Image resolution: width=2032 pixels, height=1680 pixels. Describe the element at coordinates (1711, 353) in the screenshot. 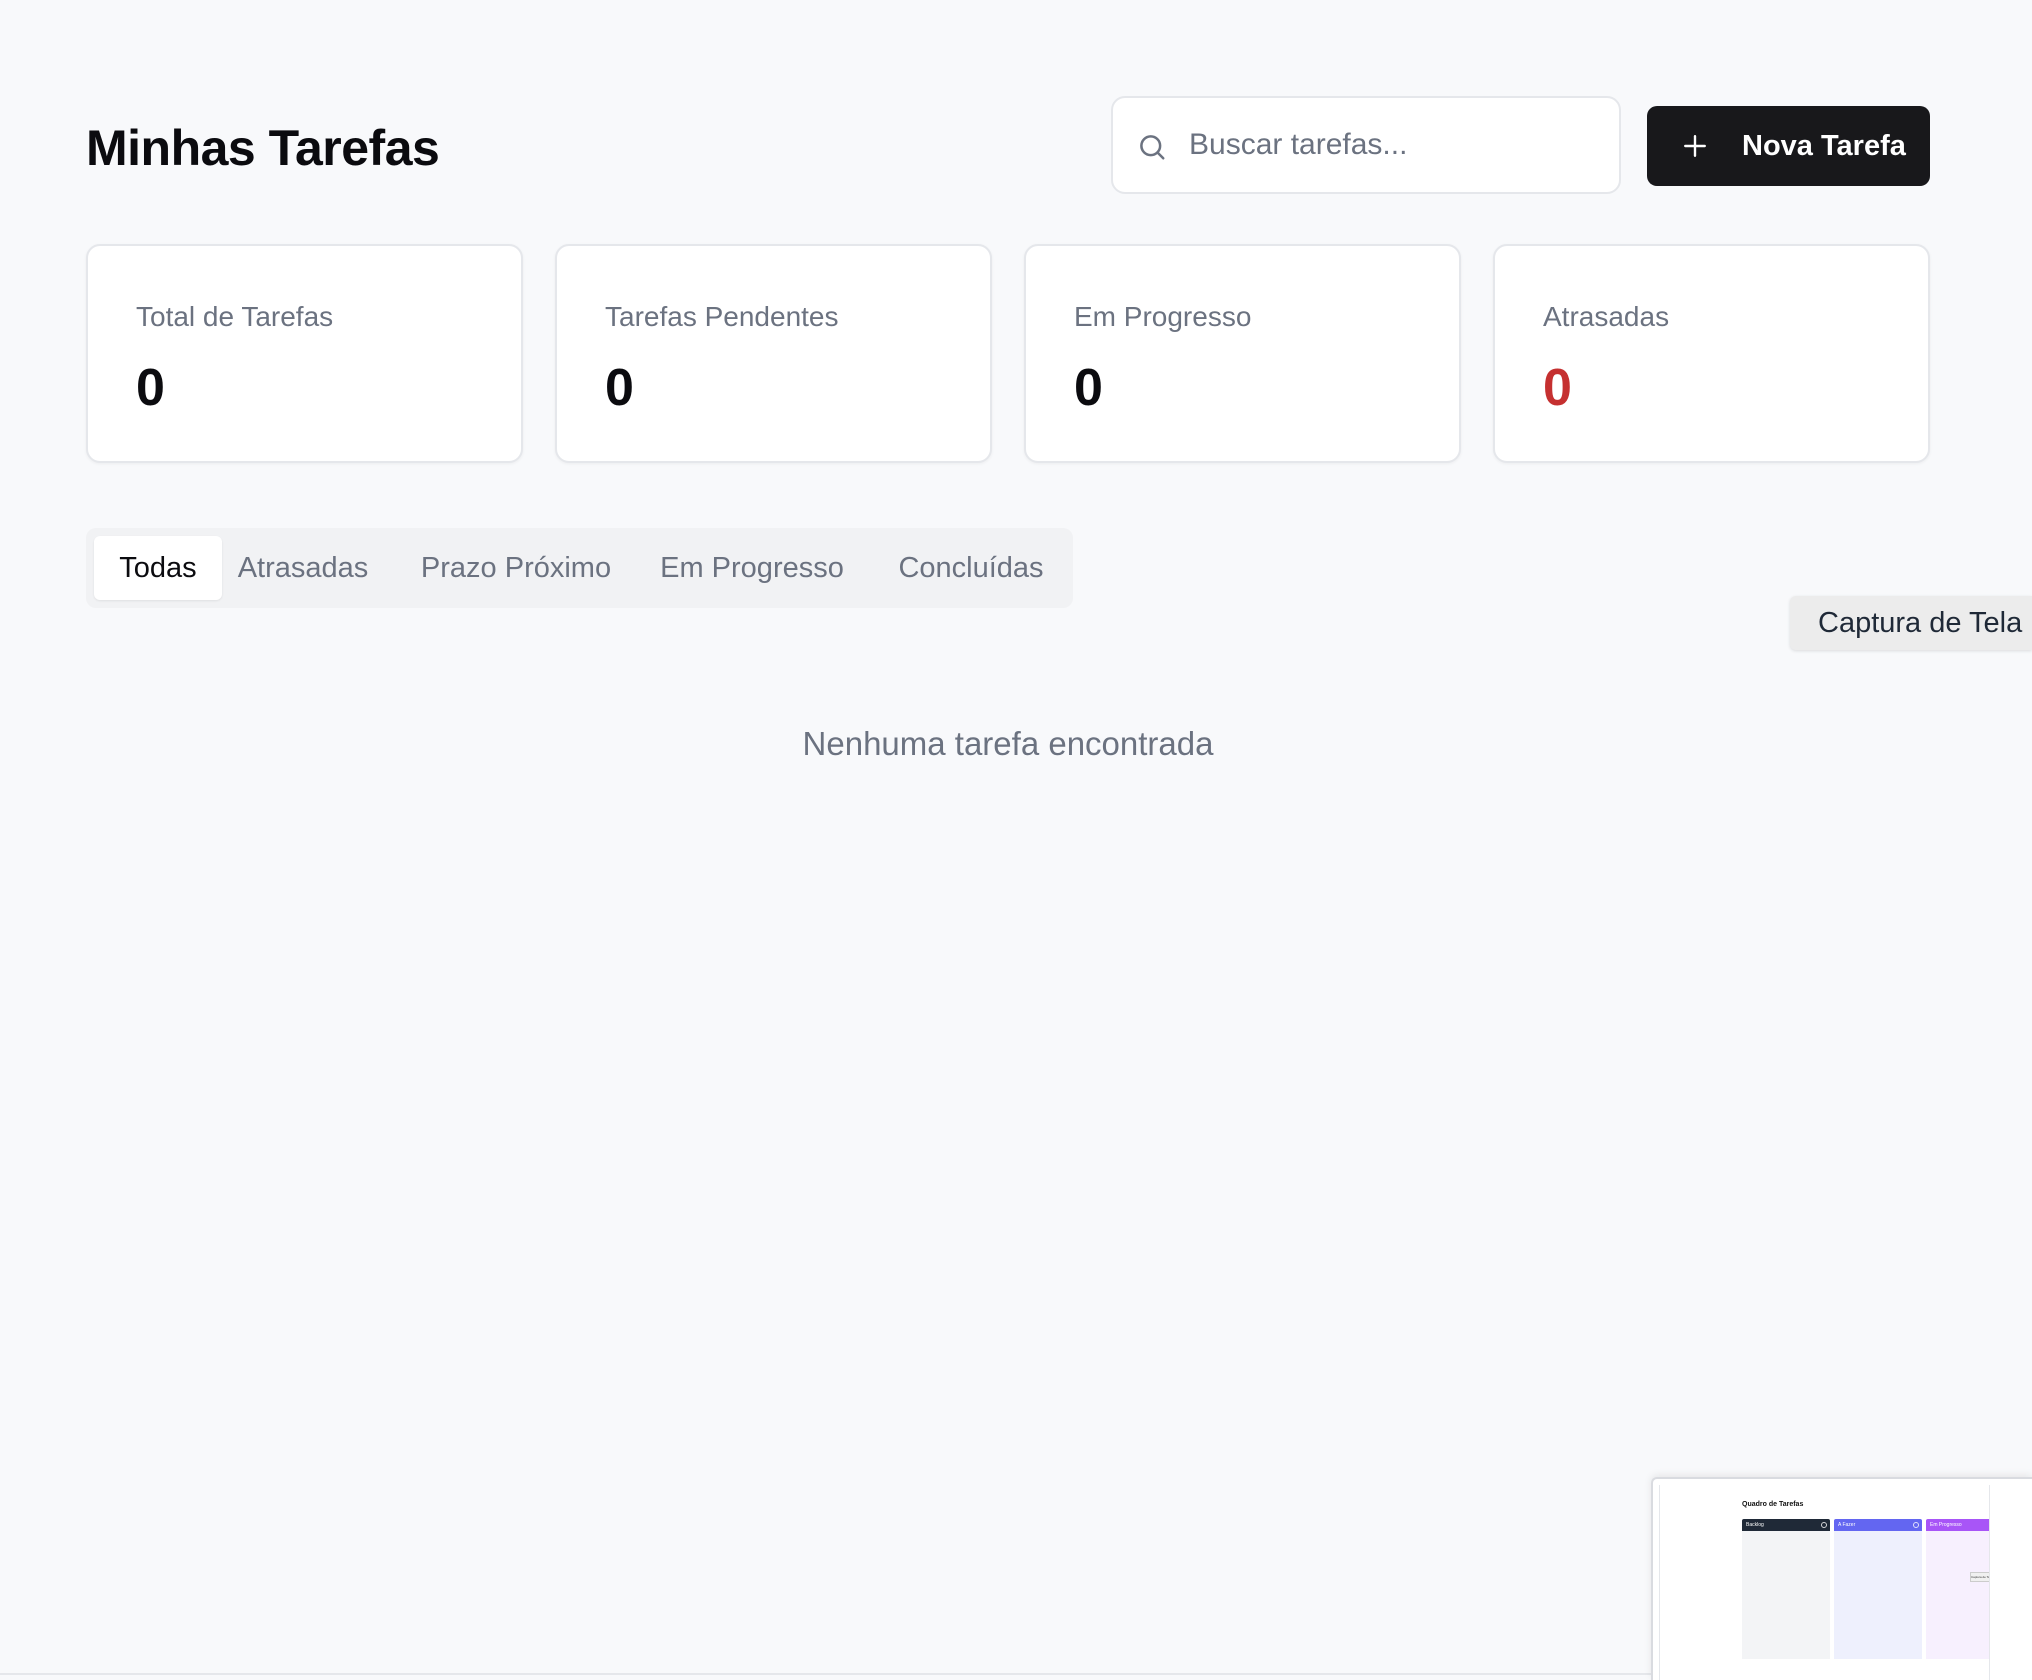

I see `stat-card-overdue: Atrasadas 0` at that location.